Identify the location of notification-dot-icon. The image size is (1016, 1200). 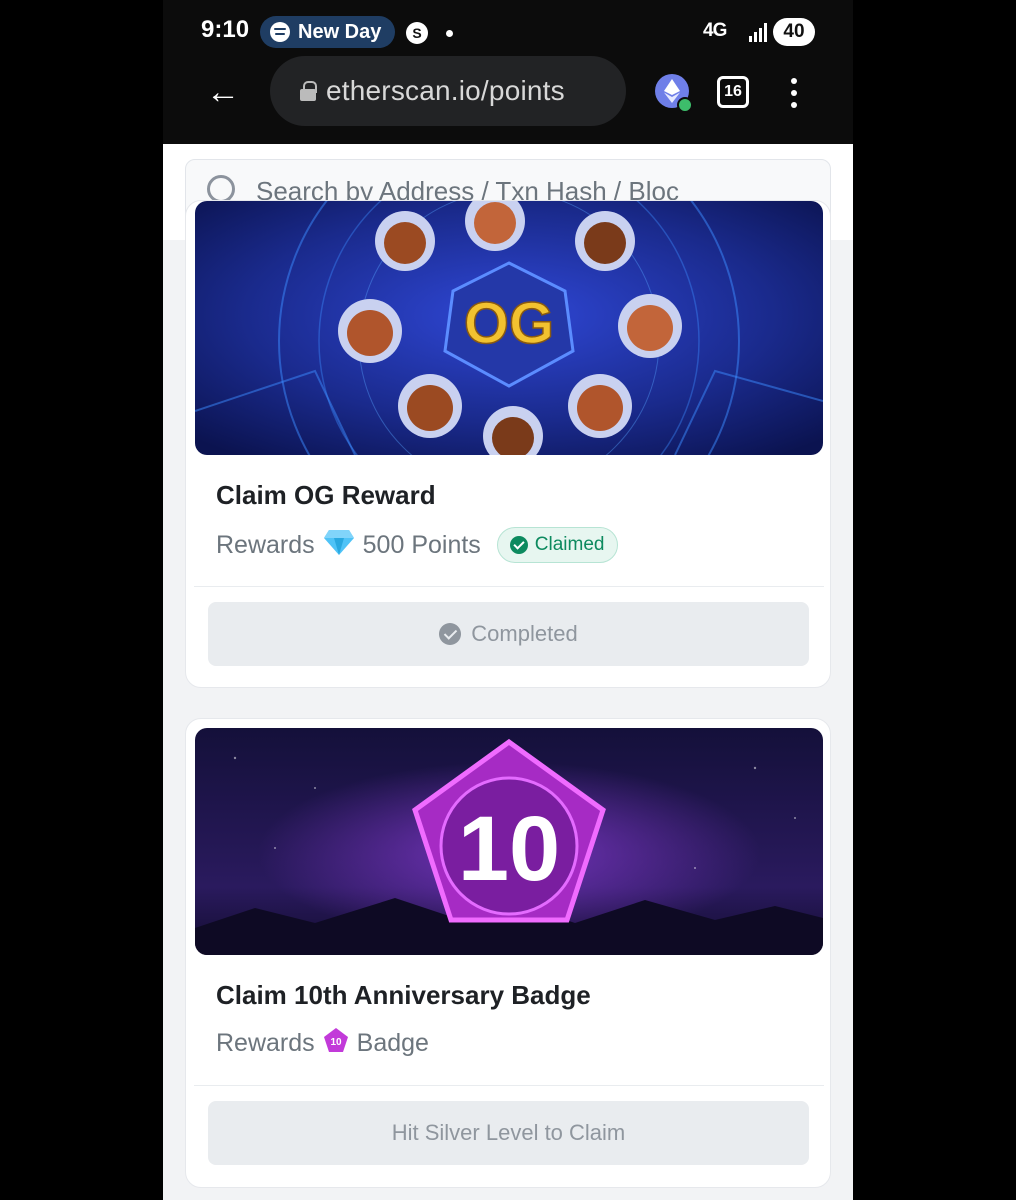
(449, 33).